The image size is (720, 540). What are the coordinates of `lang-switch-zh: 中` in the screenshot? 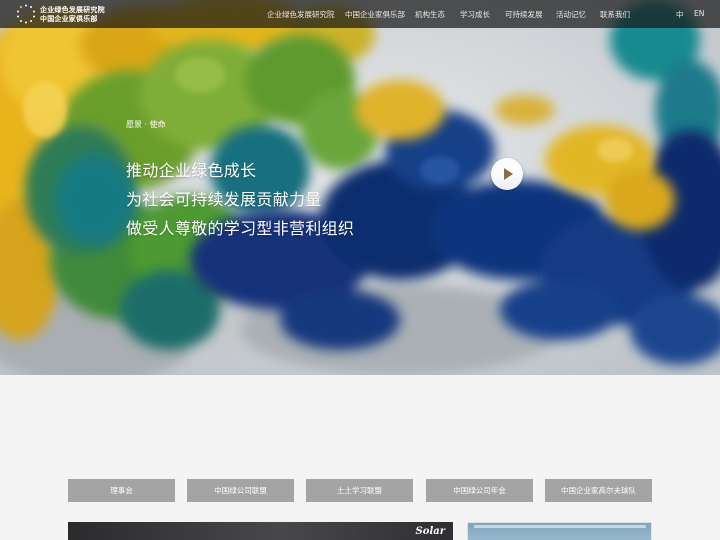 It's located at (680, 14).